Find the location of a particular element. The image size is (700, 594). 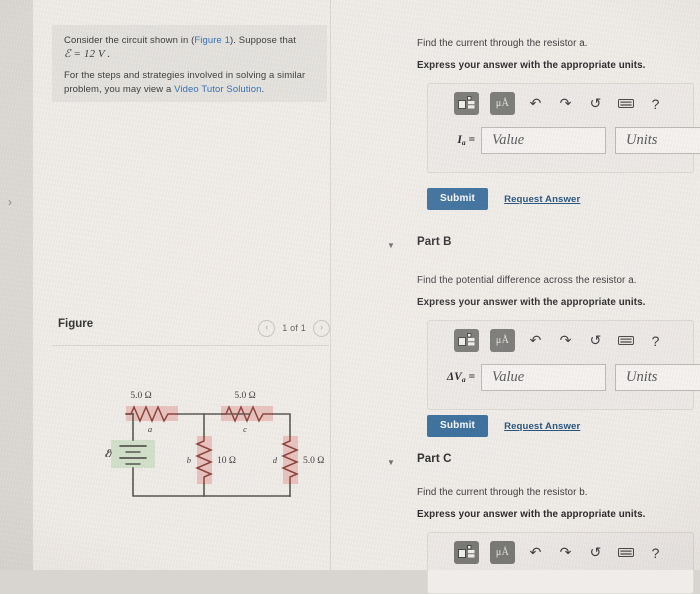

part-b-value-input: Value is located at coordinates (543, 377).